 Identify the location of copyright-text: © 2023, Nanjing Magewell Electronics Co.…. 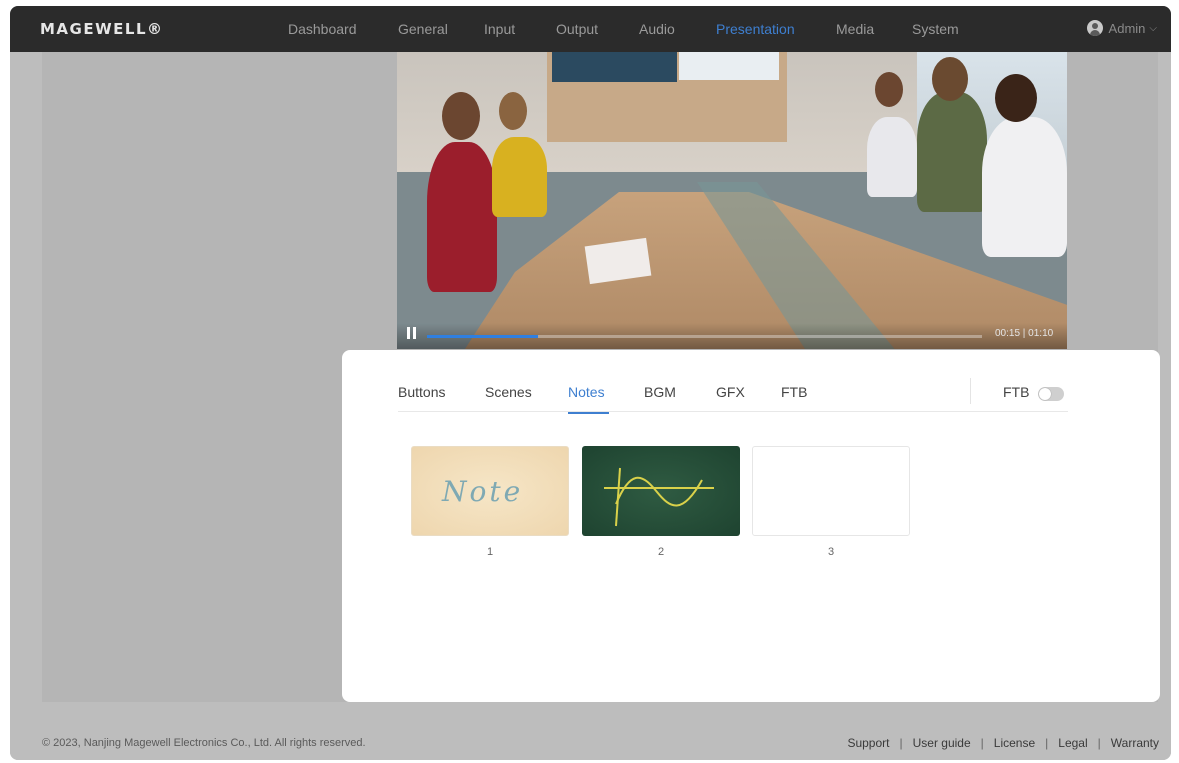
(204, 743).